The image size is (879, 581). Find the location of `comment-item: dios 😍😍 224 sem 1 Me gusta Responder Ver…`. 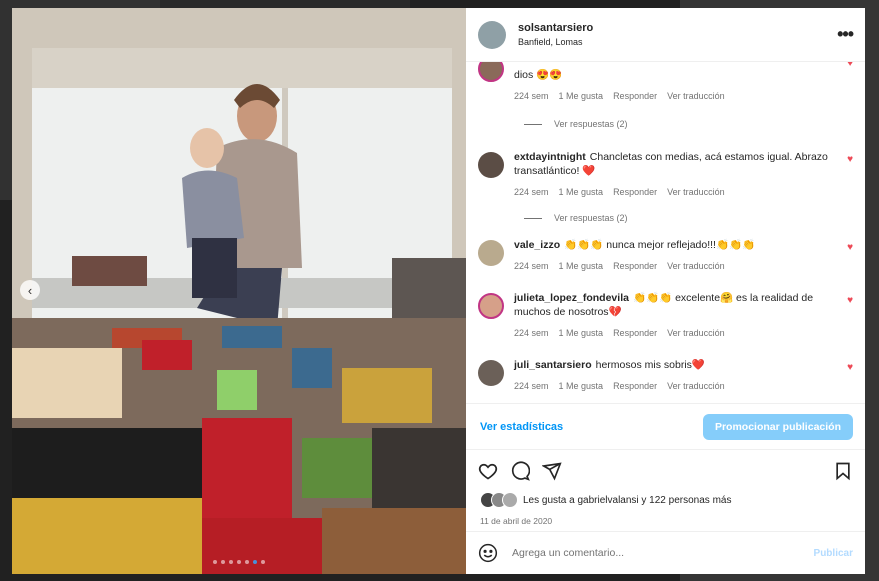

comment-item: dios 😍😍 224 sem 1 Me gusta Responder Ver… is located at coordinates (665, 81).